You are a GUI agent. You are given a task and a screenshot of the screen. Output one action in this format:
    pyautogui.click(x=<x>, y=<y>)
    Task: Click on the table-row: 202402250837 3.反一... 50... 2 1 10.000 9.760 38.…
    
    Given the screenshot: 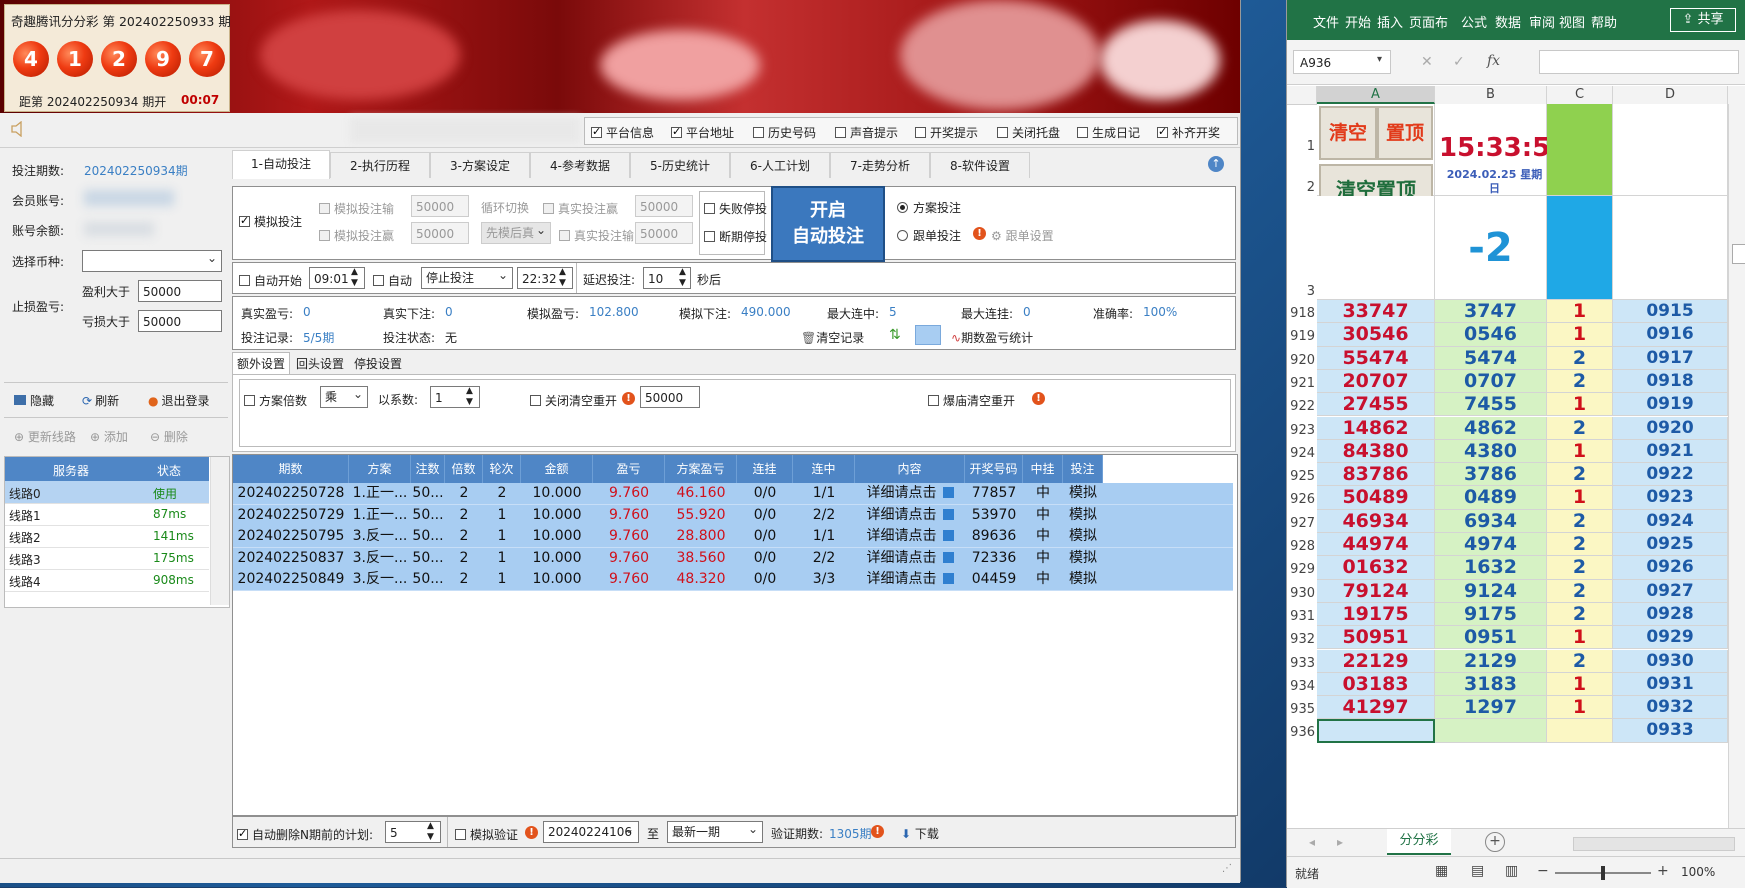 What is the action you would take?
    pyautogui.click(x=733, y=558)
    